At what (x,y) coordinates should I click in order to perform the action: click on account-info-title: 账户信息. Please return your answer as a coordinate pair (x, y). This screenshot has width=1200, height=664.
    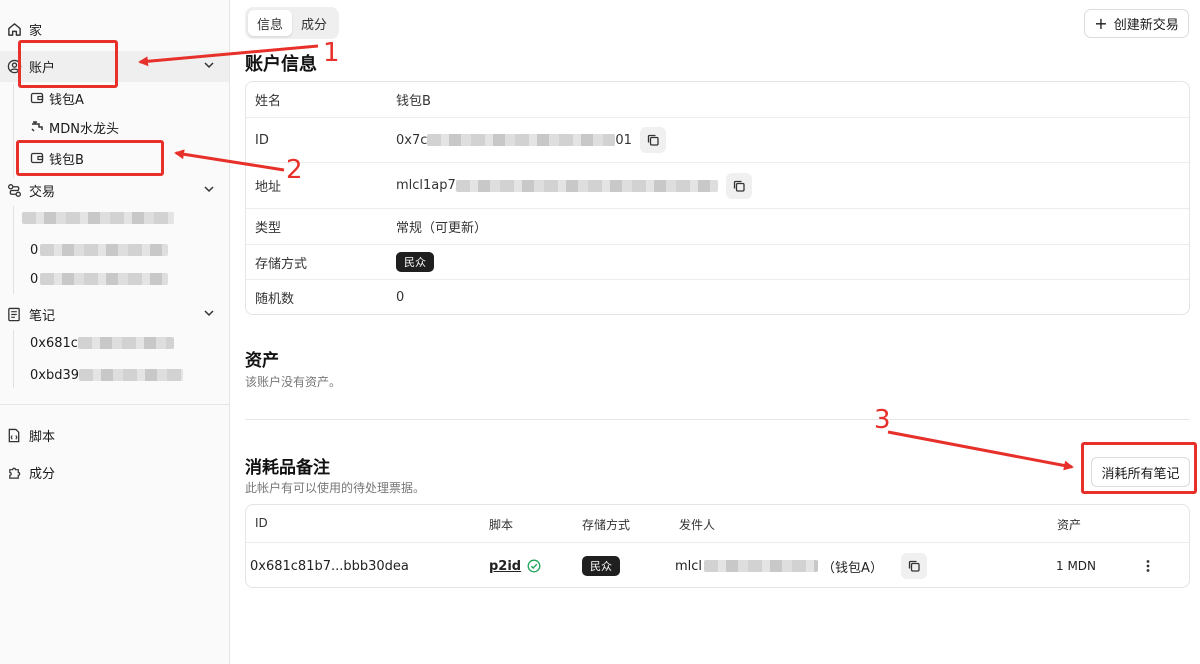
    Looking at the image, I should click on (281, 64).